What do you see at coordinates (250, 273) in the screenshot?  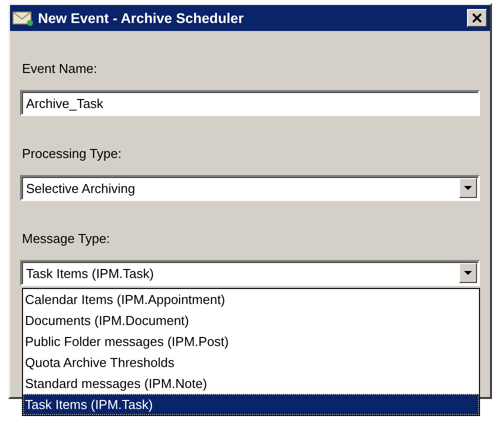 I see `dropdown-field: Task Items (IPM.Task)` at bounding box center [250, 273].